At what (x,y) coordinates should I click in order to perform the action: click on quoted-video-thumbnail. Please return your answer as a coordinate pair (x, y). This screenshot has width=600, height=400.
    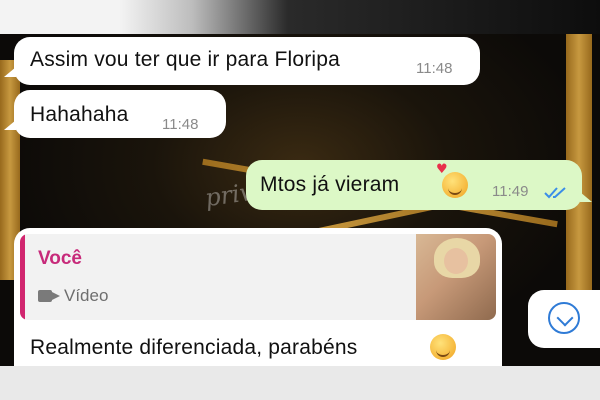
    Looking at the image, I should click on (456, 277).